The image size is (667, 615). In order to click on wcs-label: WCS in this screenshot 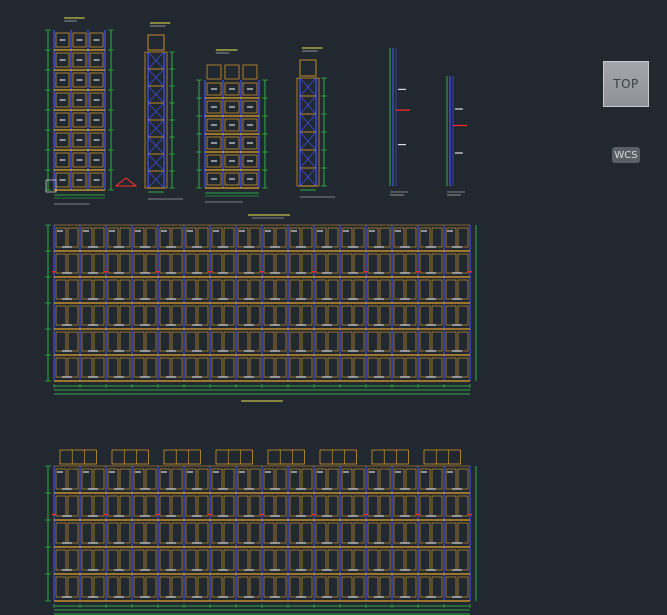, I will do `click(626, 155)`.